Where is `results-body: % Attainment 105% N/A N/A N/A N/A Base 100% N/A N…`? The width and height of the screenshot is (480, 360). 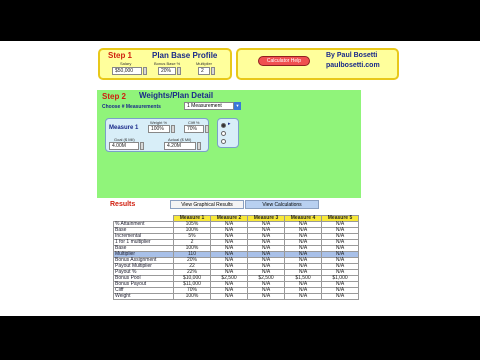
results-body: % Attainment 105% N/A N/A N/A N/A Base 100% N/A N… is located at coordinates (236, 260).